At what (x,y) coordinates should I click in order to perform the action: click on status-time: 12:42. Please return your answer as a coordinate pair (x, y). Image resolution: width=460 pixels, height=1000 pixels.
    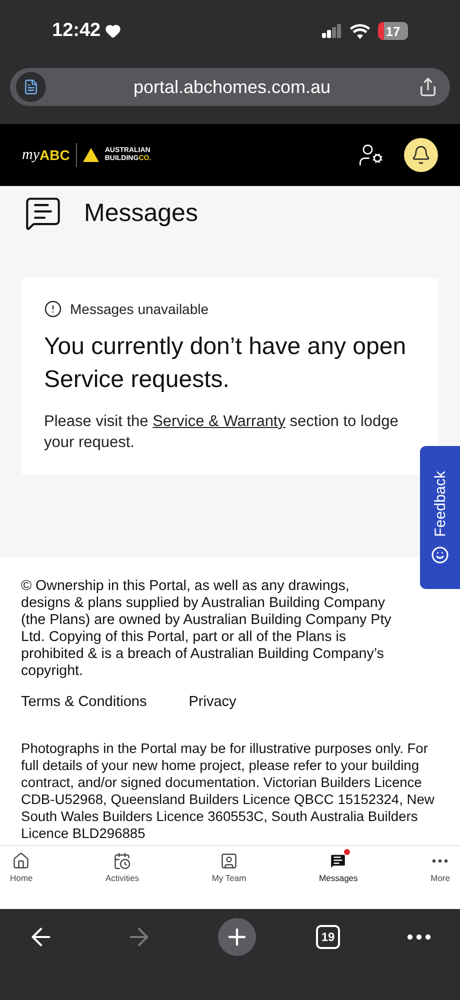
    Looking at the image, I should click on (76, 31).